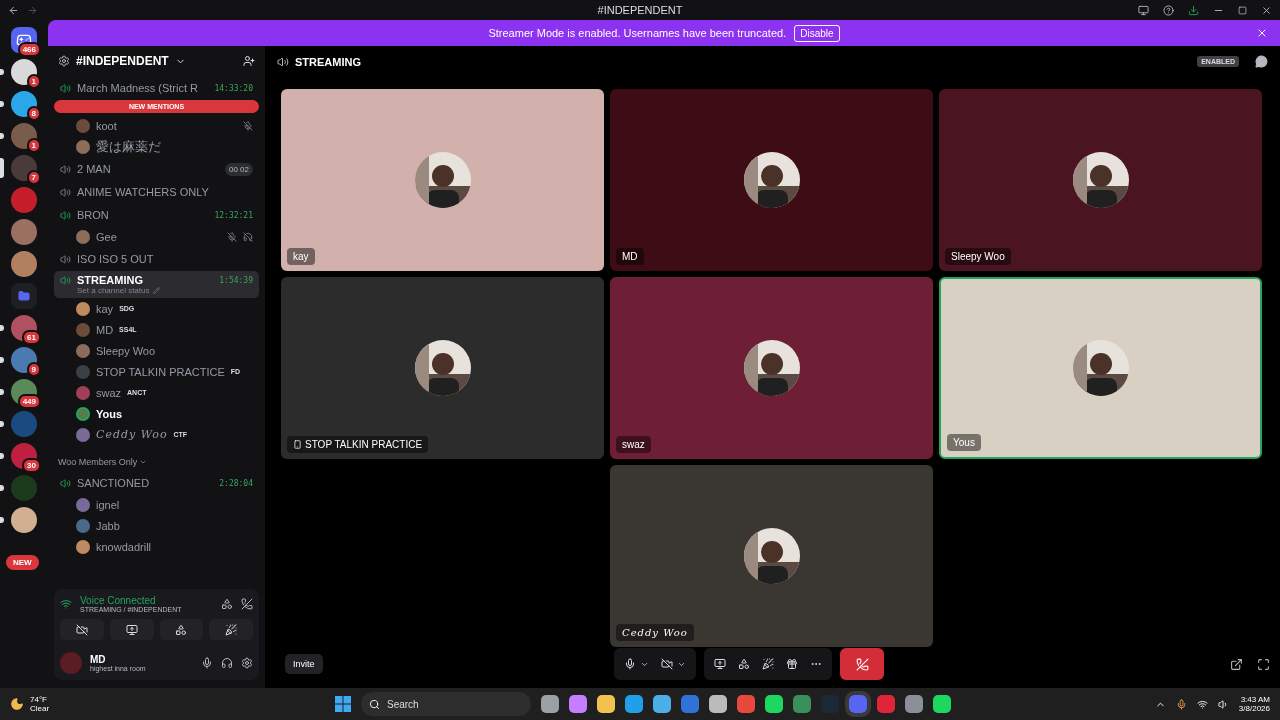 The height and width of the screenshot is (720, 1280). Describe the element at coordinates (105, 329) in the screenshot. I see `member-name: MD` at that location.